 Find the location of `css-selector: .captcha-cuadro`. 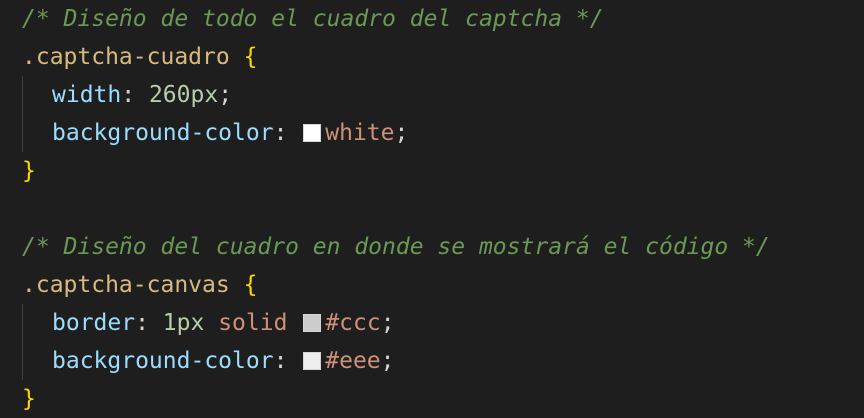

css-selector: .captcha-cuadro is located at coordinates (126, 57).